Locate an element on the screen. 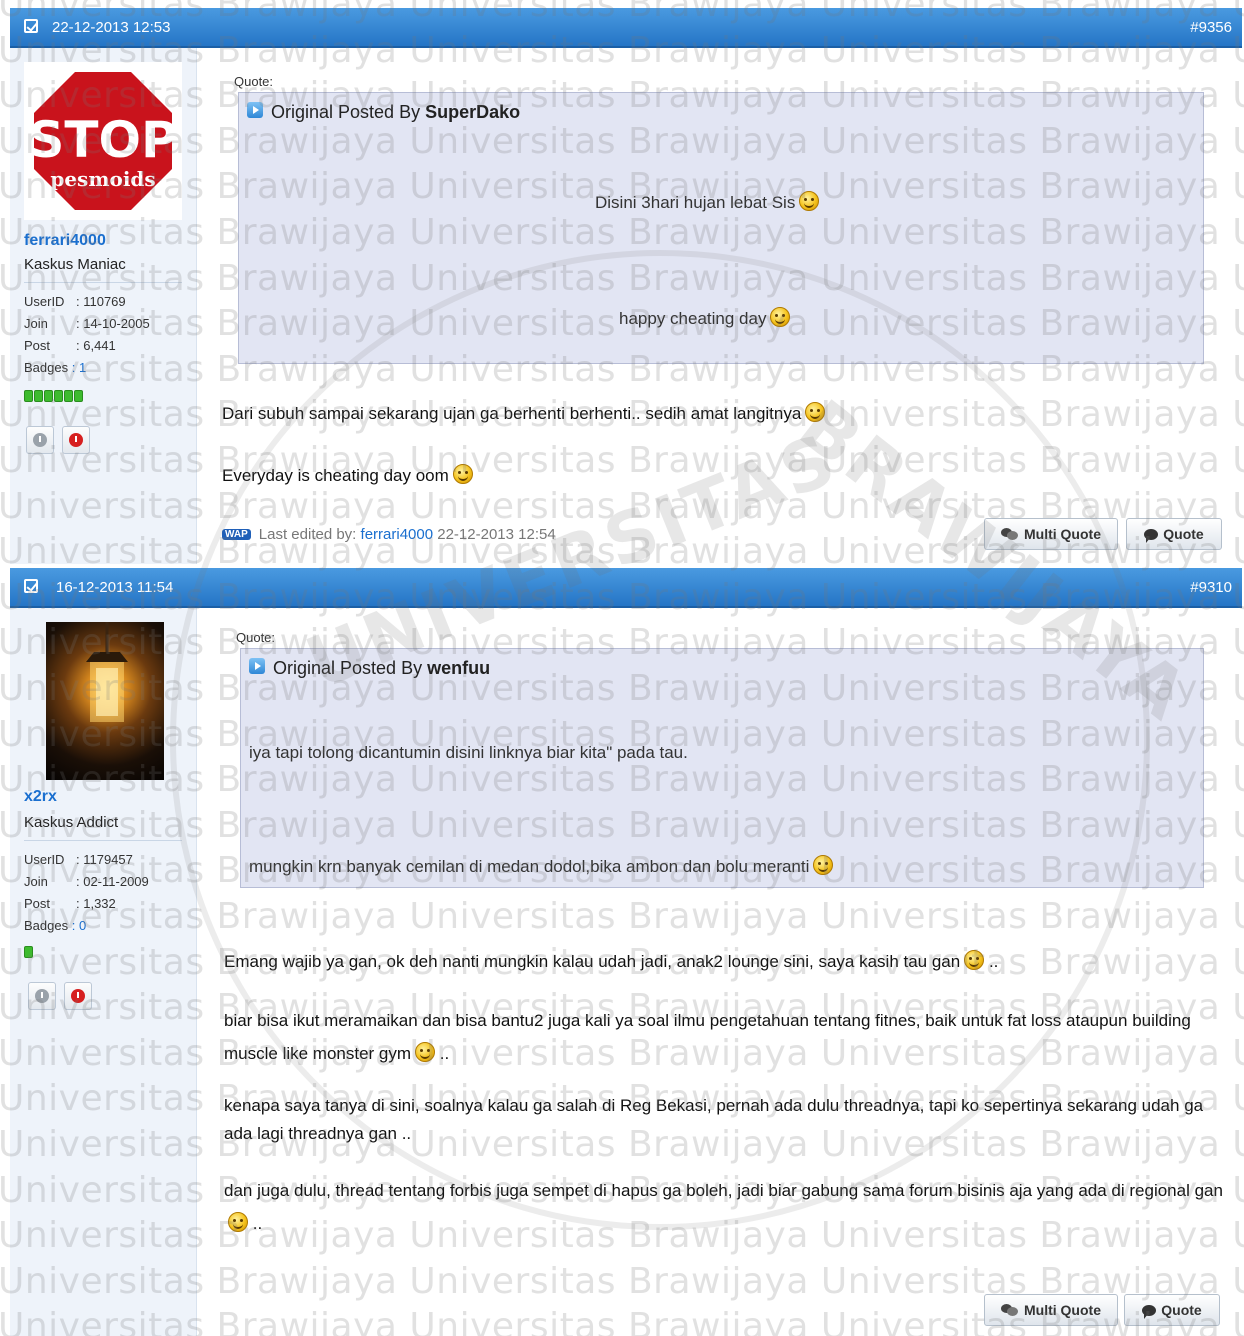 The height and width of the screenshot is (1336, 1244). user-id-row: UserID : 1179457 is located at coordinates (78, 859).